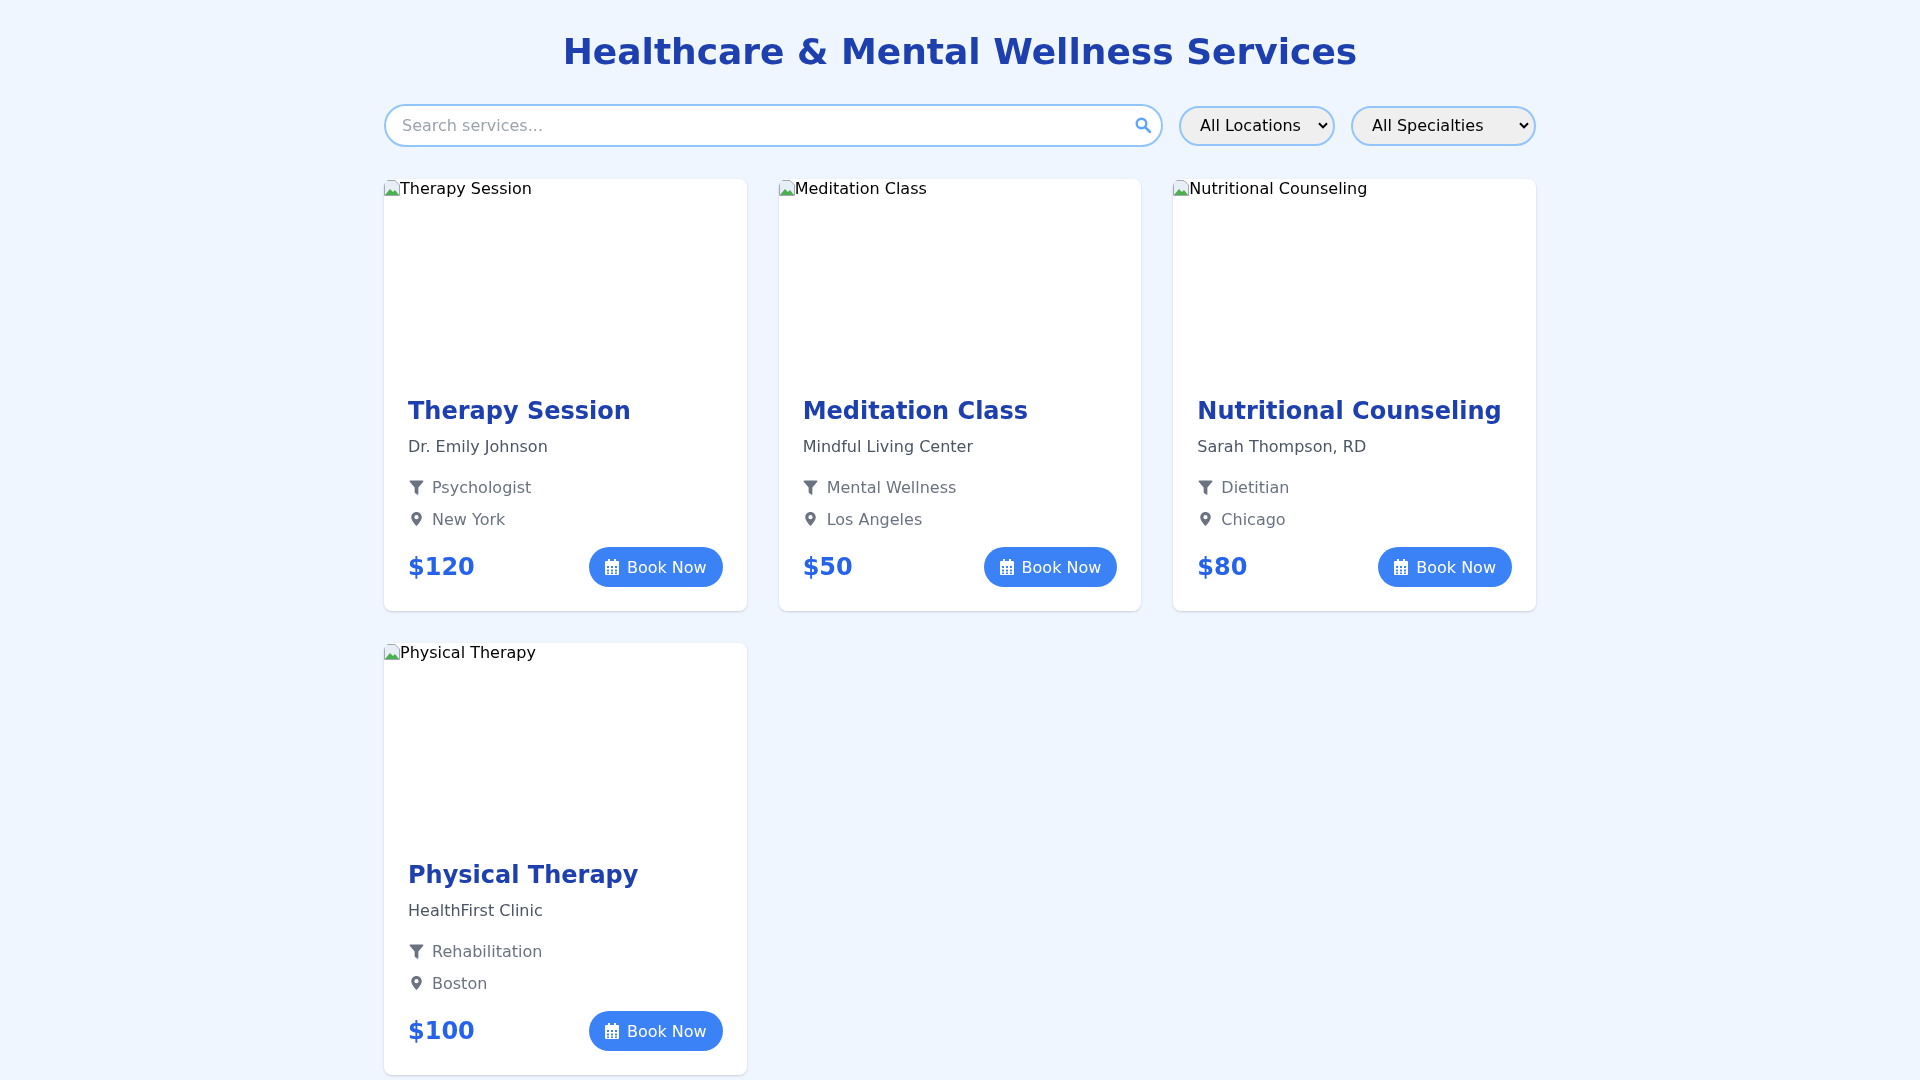 Image resolution: width=1920 pixels, height=1080 pixels. Describe the element at coordinates (524, 875) in the screenshot. I see `service-title: Physical Therapy` at that location.